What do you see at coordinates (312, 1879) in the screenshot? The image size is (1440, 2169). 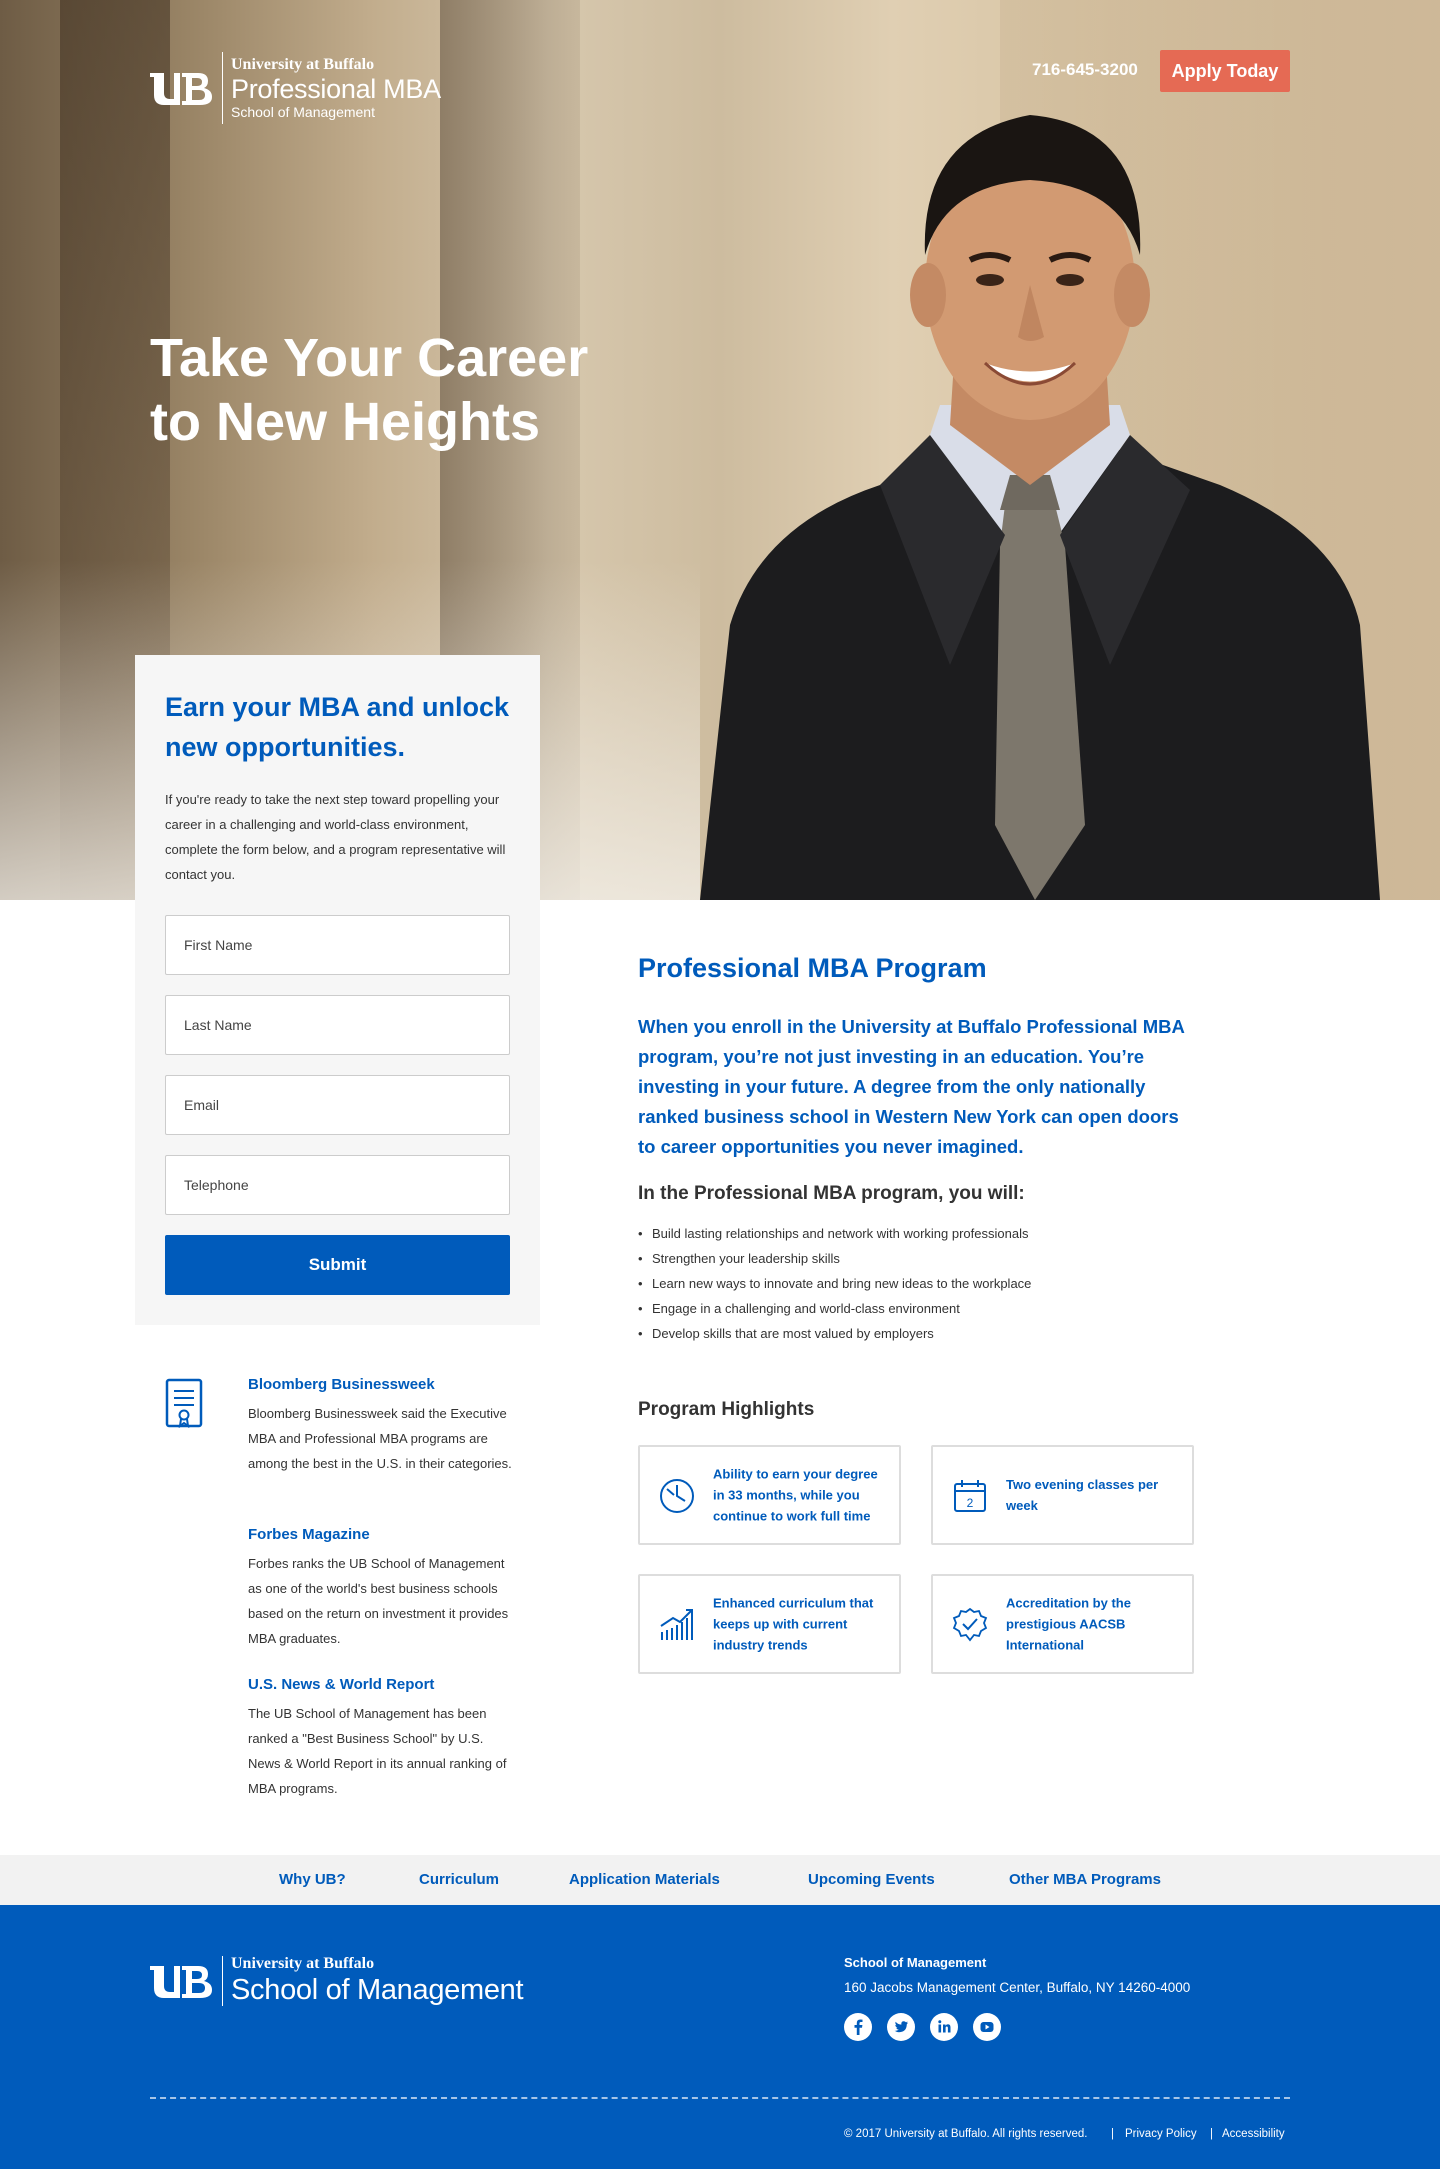 I see `nav-link-why-ub: Why UB?` at bounding box center [312, 1879].